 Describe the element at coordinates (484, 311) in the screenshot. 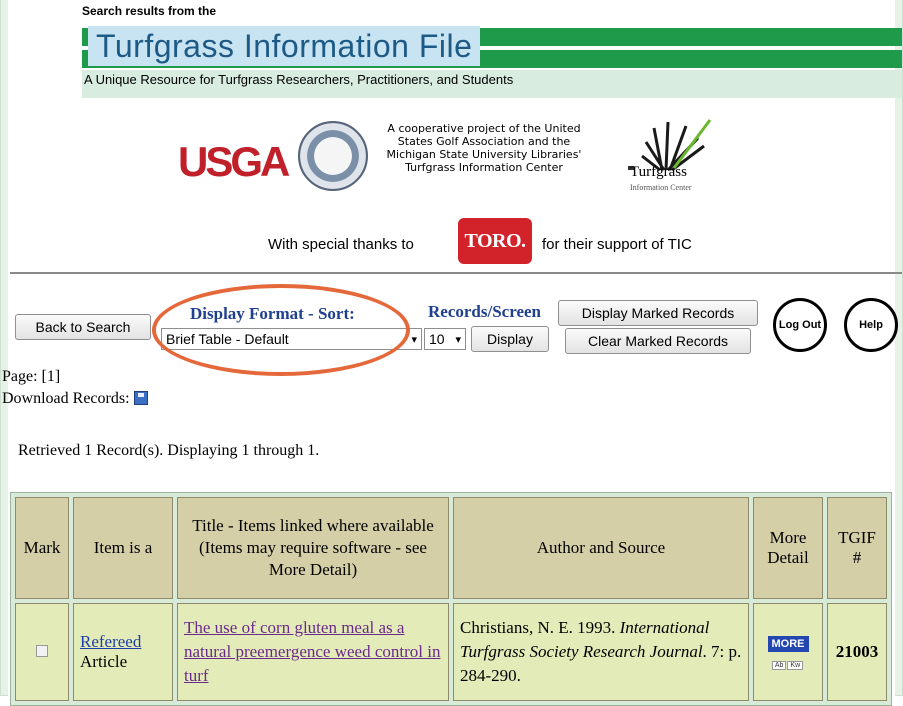

I see `records-per-screen-label: Records/Screen` at that location.